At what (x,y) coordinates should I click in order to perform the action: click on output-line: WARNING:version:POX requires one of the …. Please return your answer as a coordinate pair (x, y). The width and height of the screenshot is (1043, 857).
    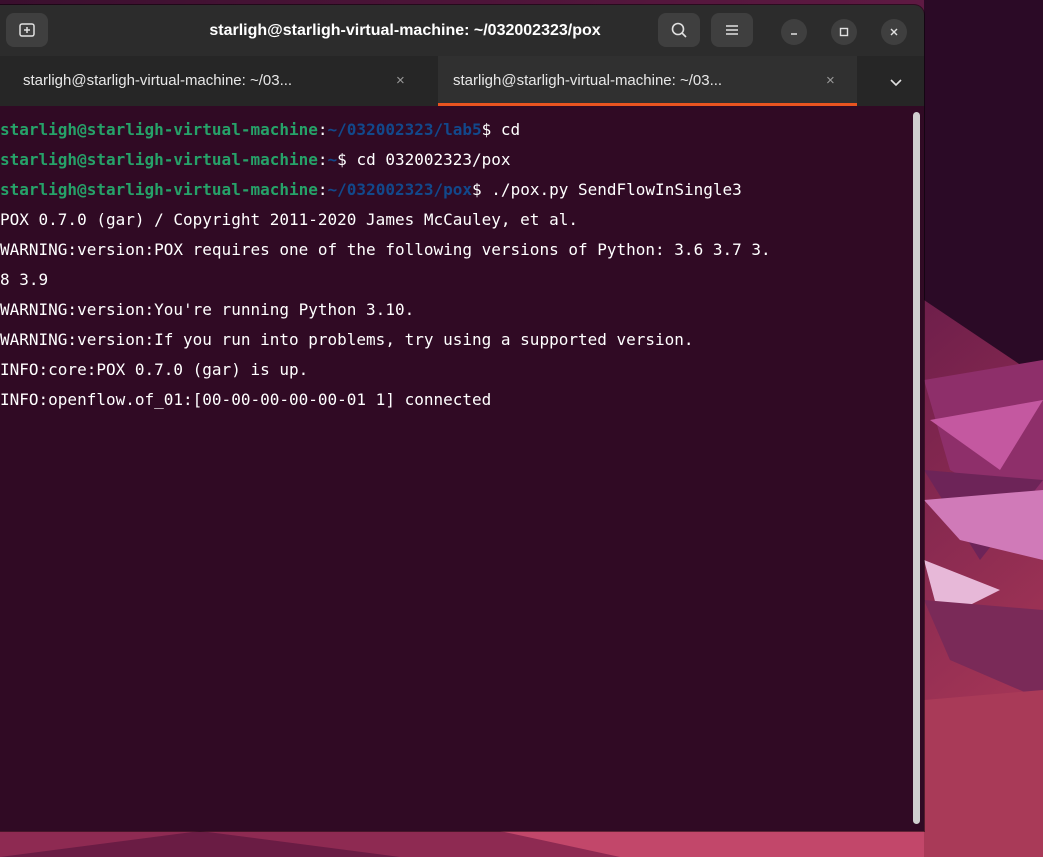
    Looking at the image, I should click on (385, 249).